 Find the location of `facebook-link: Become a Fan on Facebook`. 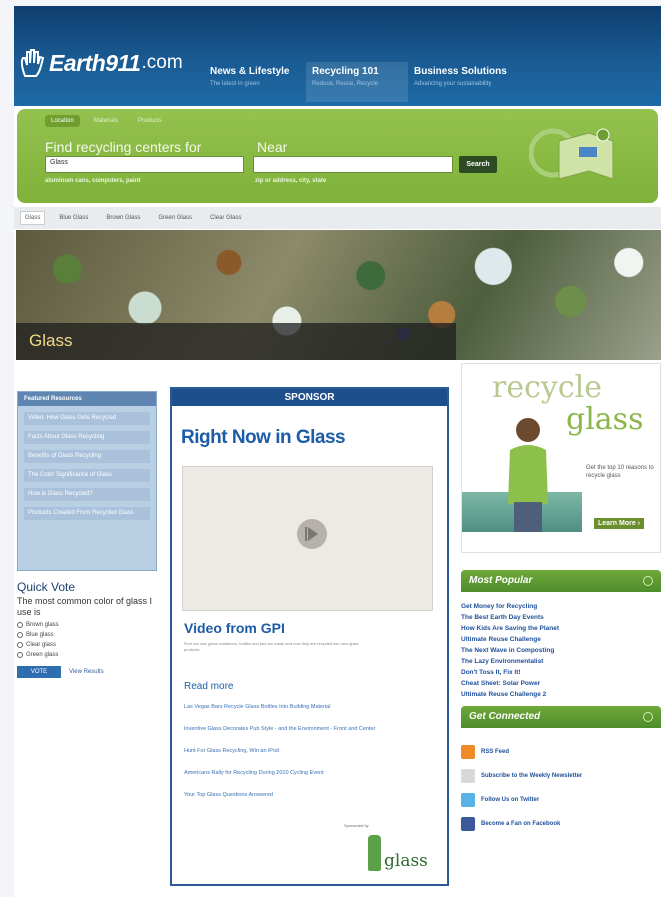

facebook-link: Become a Fan on Facebook is located at coordinates (561, 824).